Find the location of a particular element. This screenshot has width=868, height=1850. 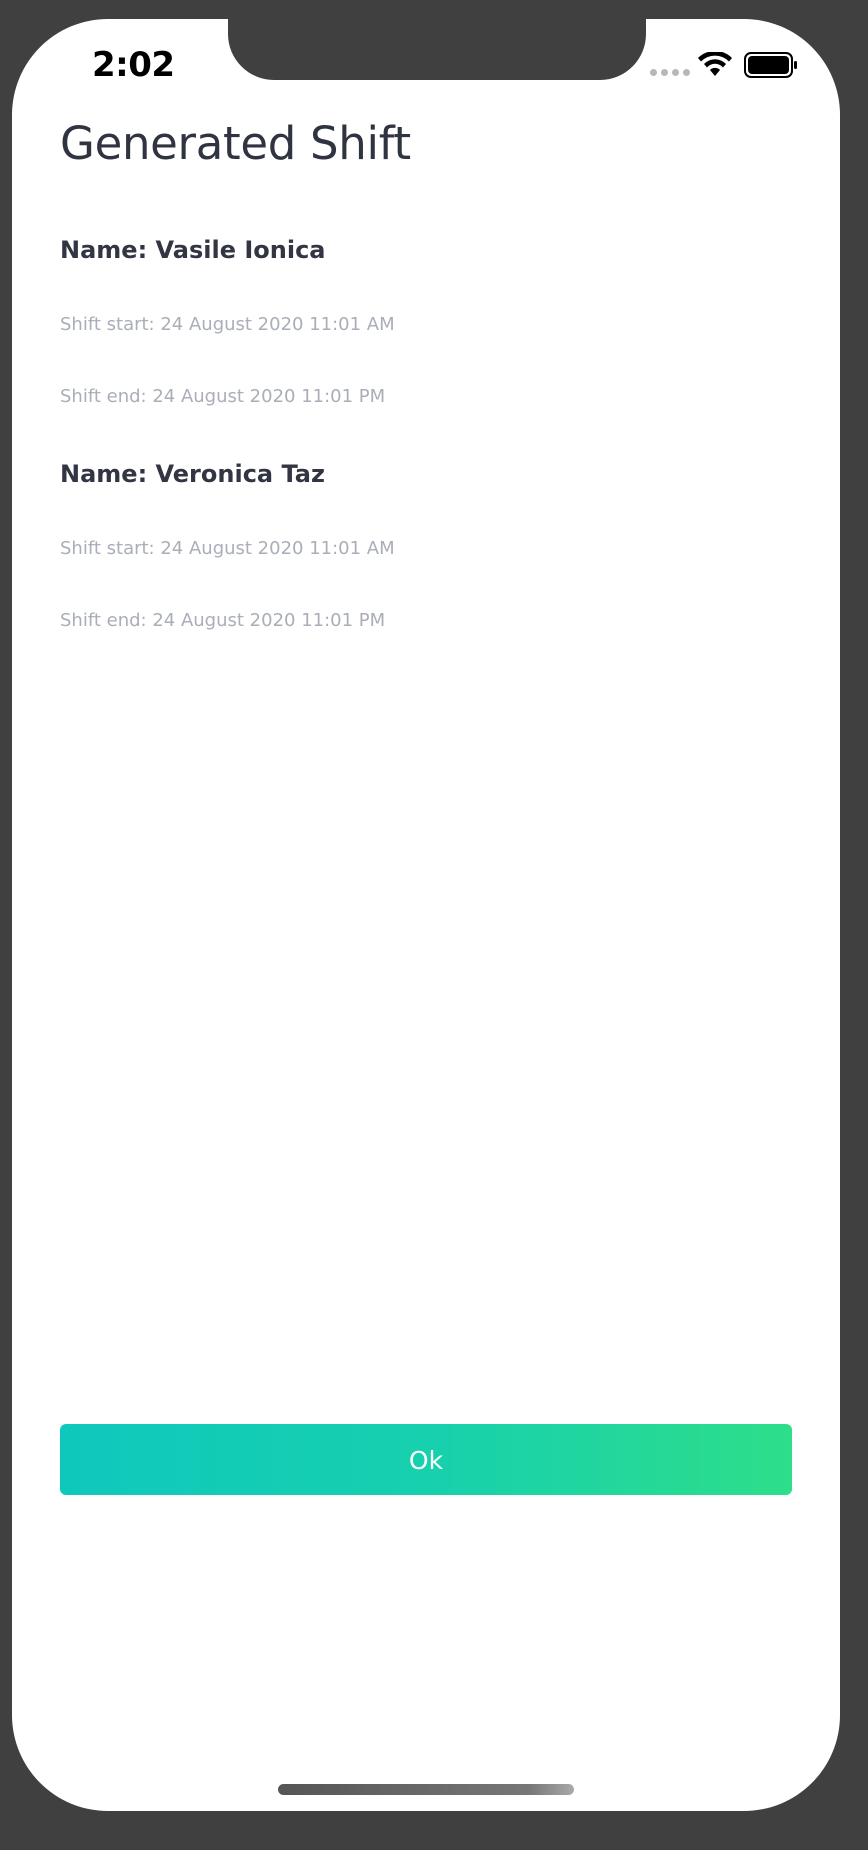

employee-name: Name: Veronica Taz is located at coordinates (192, 474).